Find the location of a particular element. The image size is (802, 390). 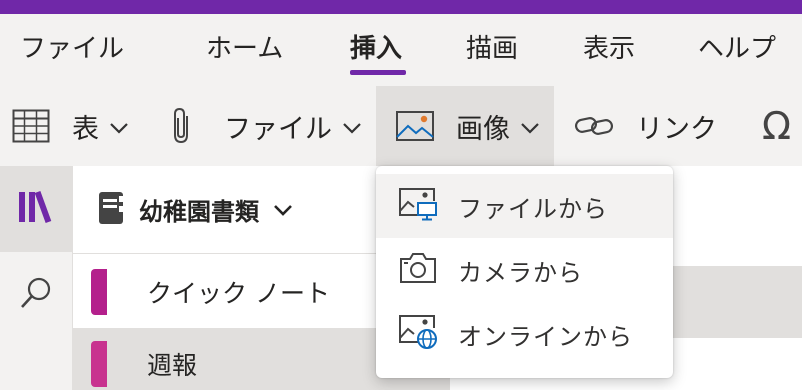

table-button: 表 is located at coordinates (70, 126).